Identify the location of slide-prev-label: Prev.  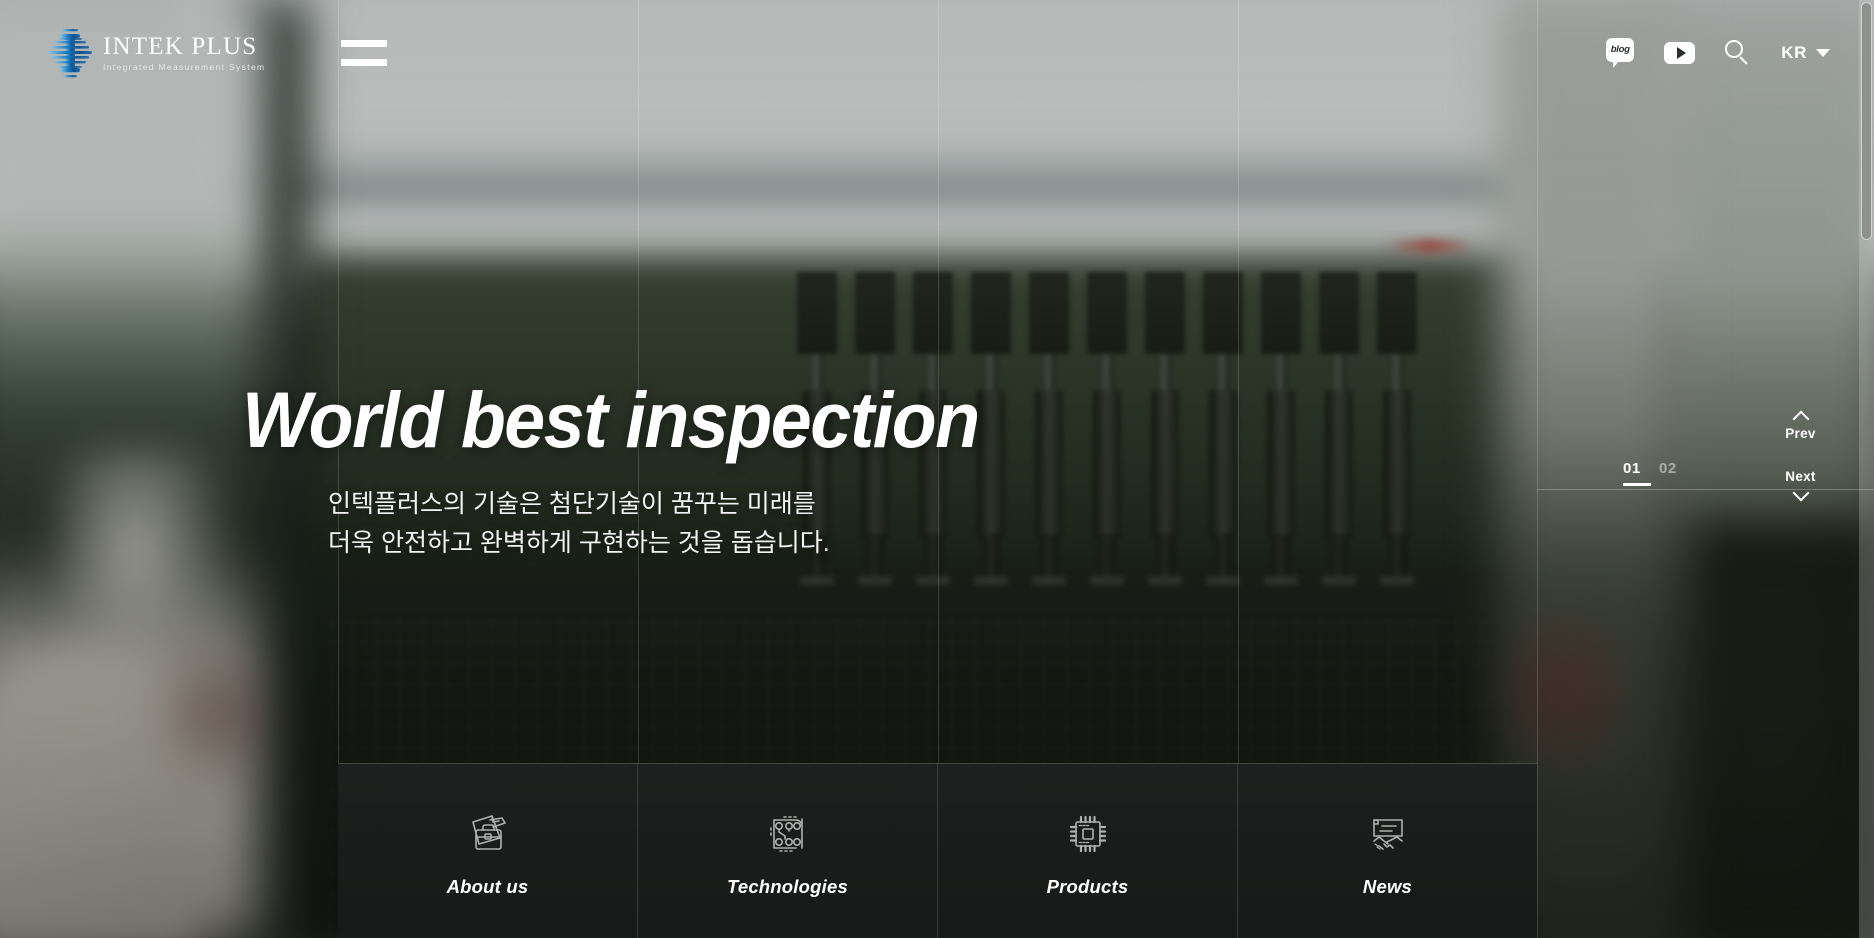
(1800, 433).